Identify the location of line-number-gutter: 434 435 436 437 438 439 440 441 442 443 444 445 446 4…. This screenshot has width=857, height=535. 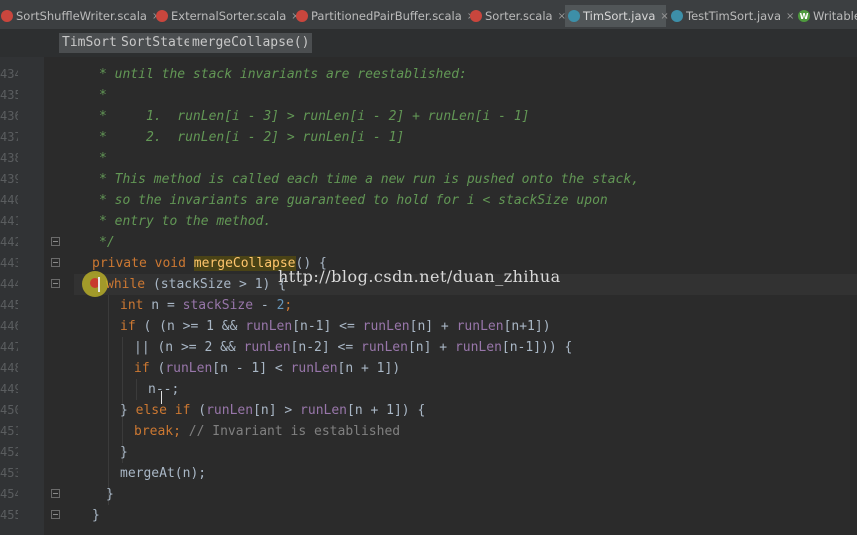
(22, 296).